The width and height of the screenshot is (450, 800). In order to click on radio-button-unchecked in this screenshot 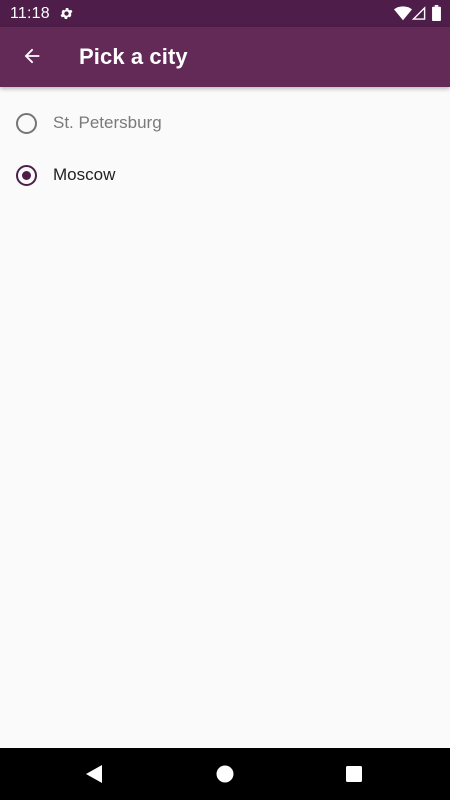, I will do `click(26, 123)`.